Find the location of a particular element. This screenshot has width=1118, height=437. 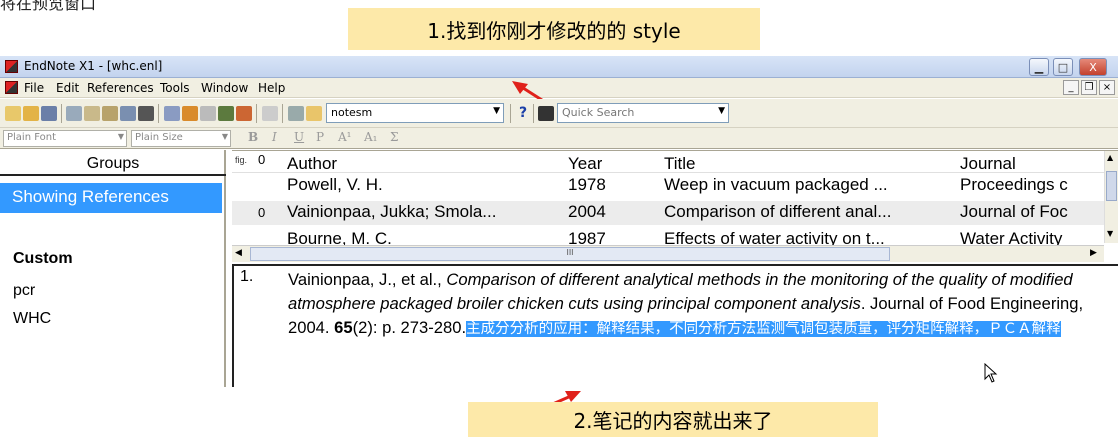

close-button: X is located at coordinates (1093, 67).